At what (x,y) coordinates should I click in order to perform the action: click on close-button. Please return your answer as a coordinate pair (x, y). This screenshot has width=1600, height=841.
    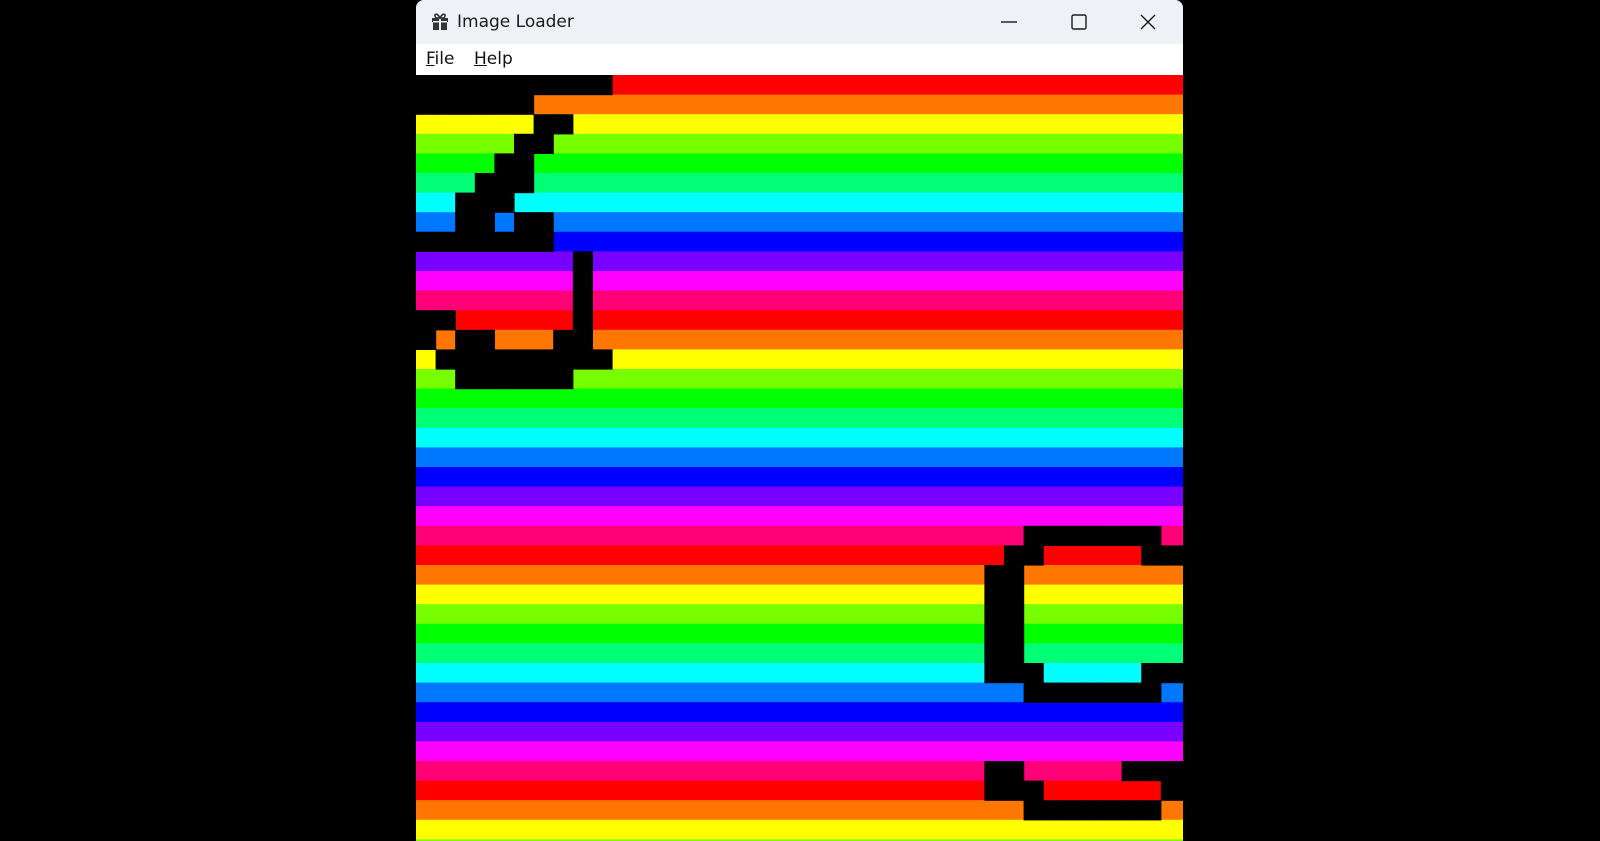
    Looking at the image, I should click on (1148, 22).